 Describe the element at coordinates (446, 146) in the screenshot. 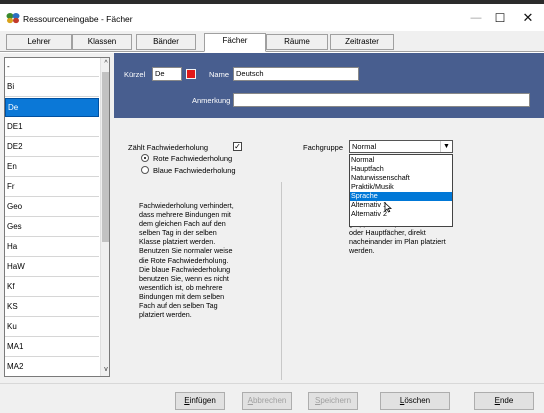

I see `chevron-down-icon: ▼` at that location.